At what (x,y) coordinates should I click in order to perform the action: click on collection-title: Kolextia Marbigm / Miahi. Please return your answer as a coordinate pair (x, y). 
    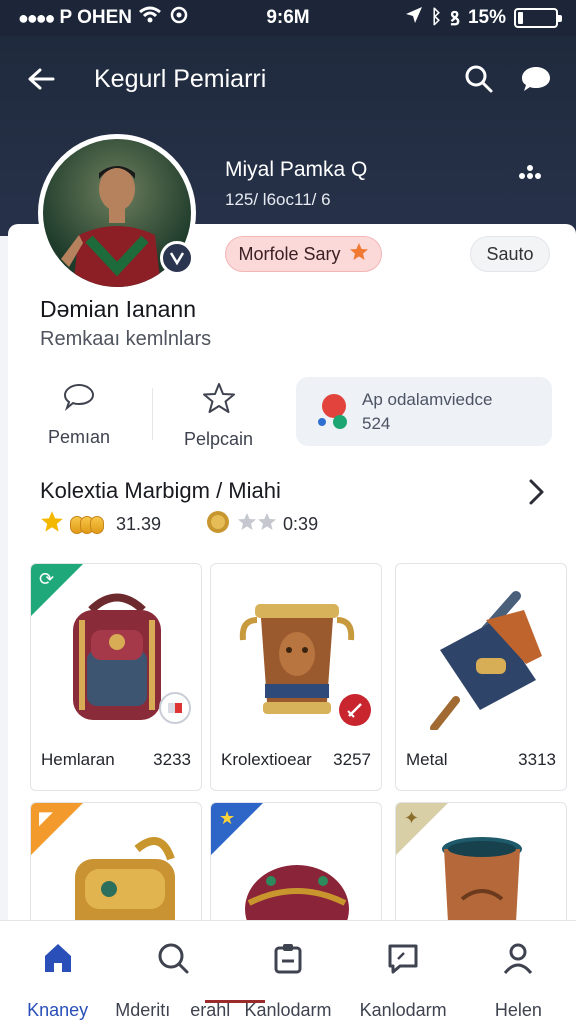
    Looking at the image, I should click on (160, 490).